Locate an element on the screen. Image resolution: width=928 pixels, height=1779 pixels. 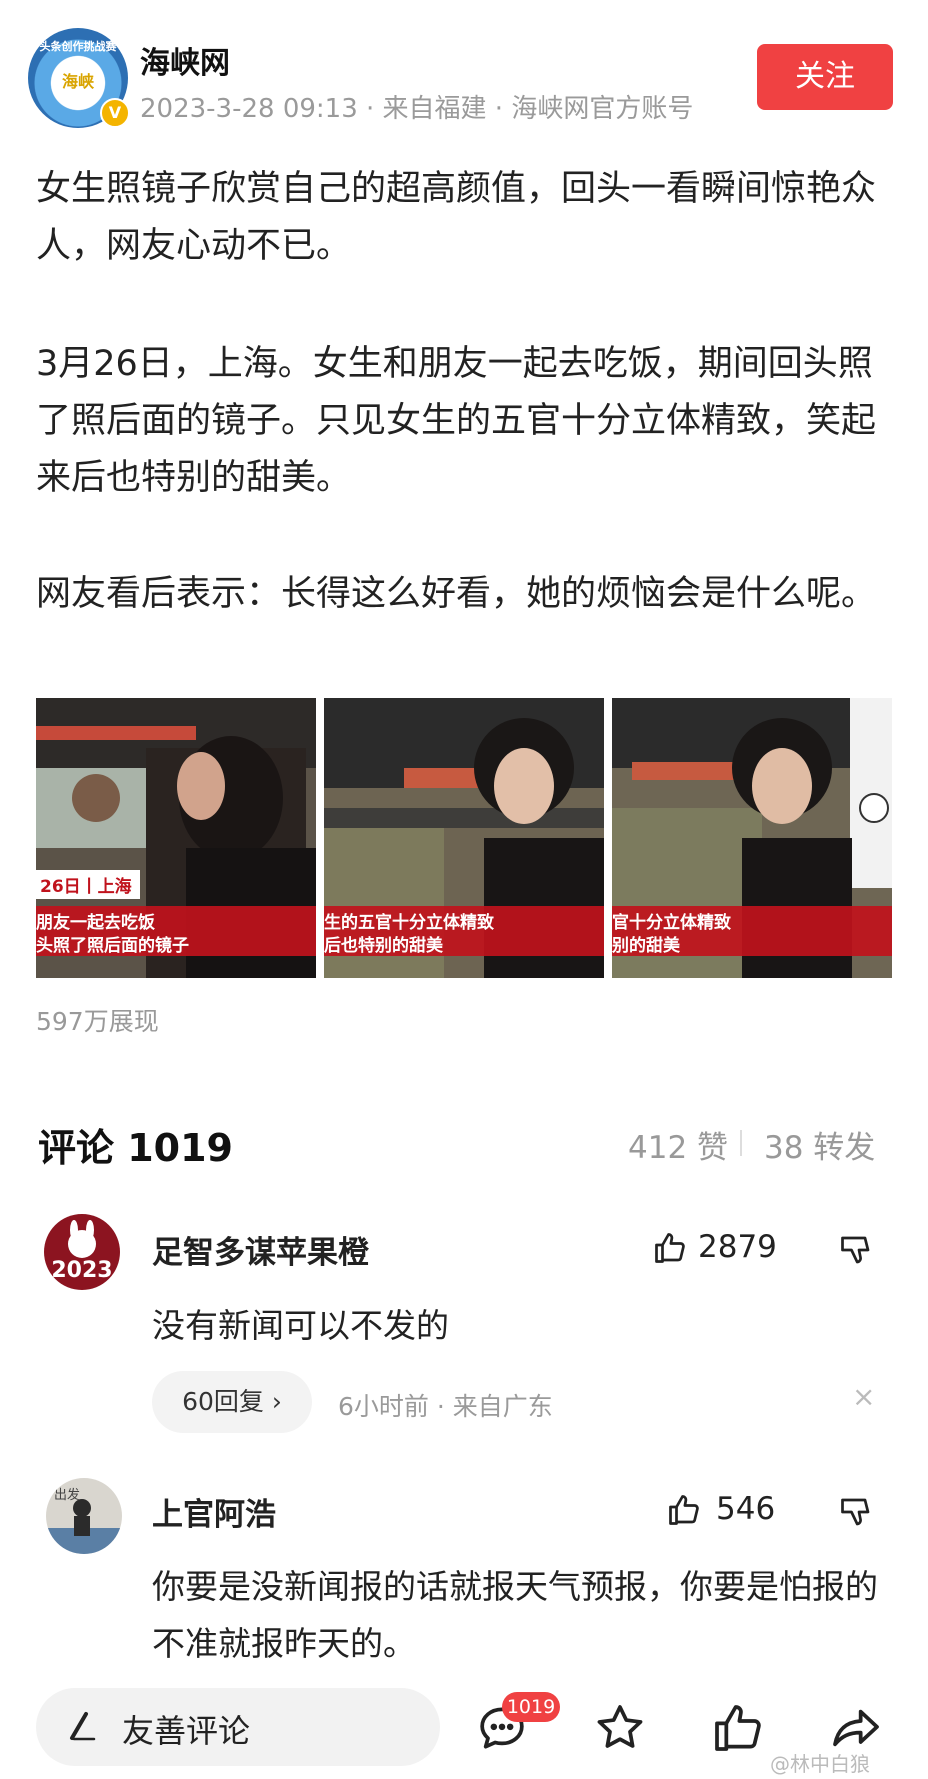
comment-count-badge: 1019 is located at coordinates (531, 1707).